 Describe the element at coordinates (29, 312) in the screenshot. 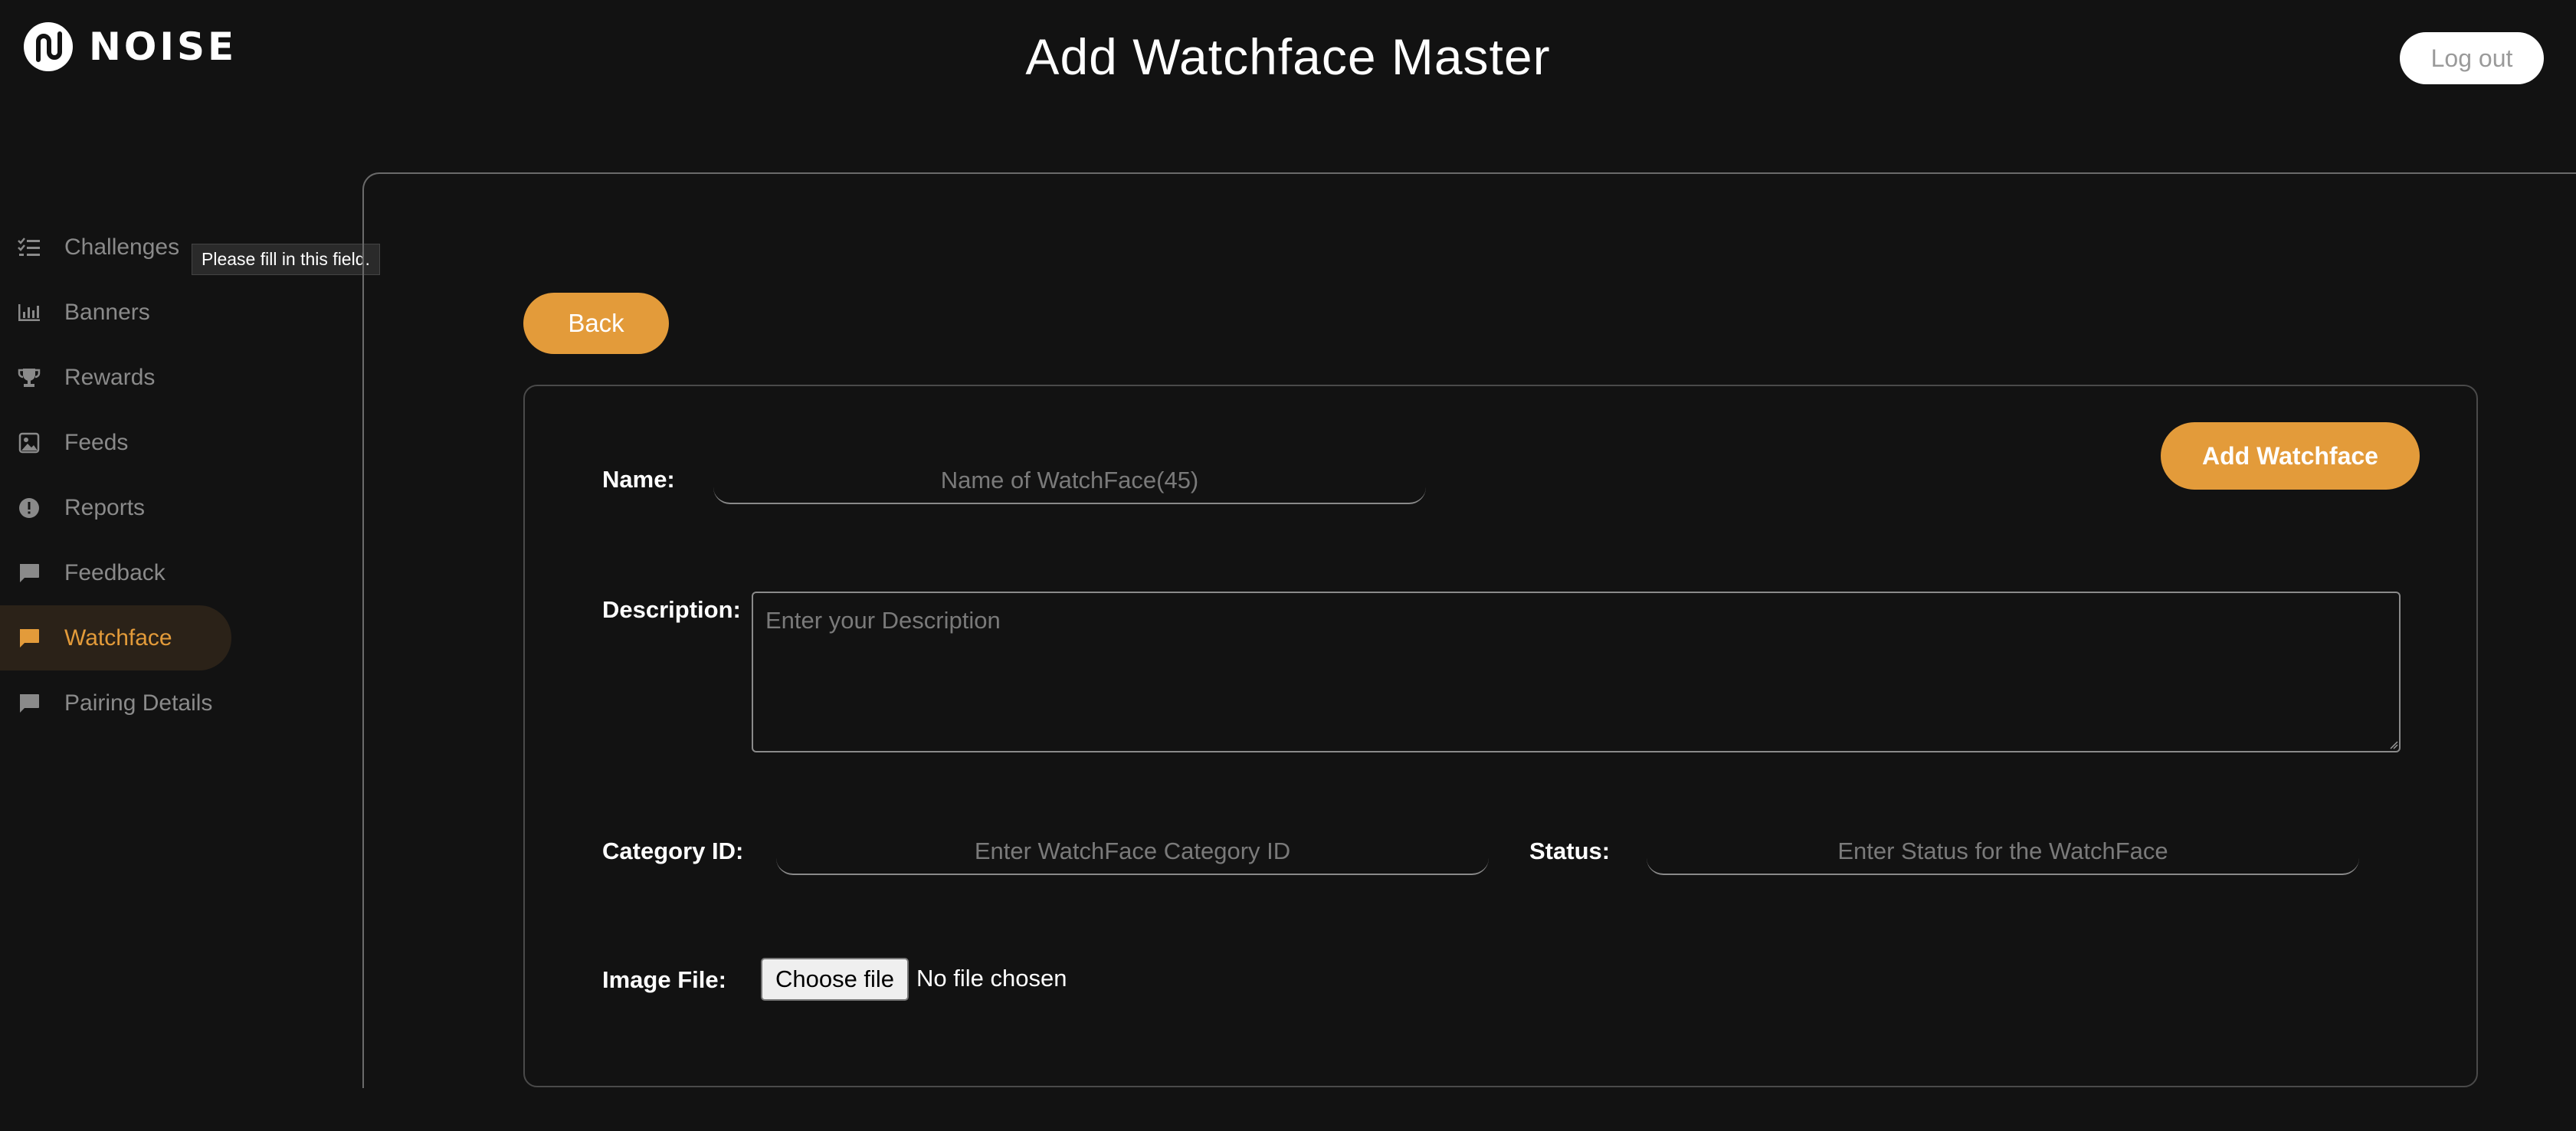

I see `bar-chart-icon` at that location.